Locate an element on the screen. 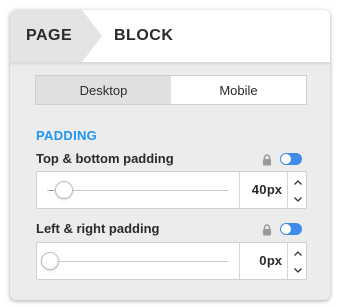 Image resolution: width=339 pixels, height=307 pixels. slider-field-top-bottom: 40px is located at coordinates (171, 190).